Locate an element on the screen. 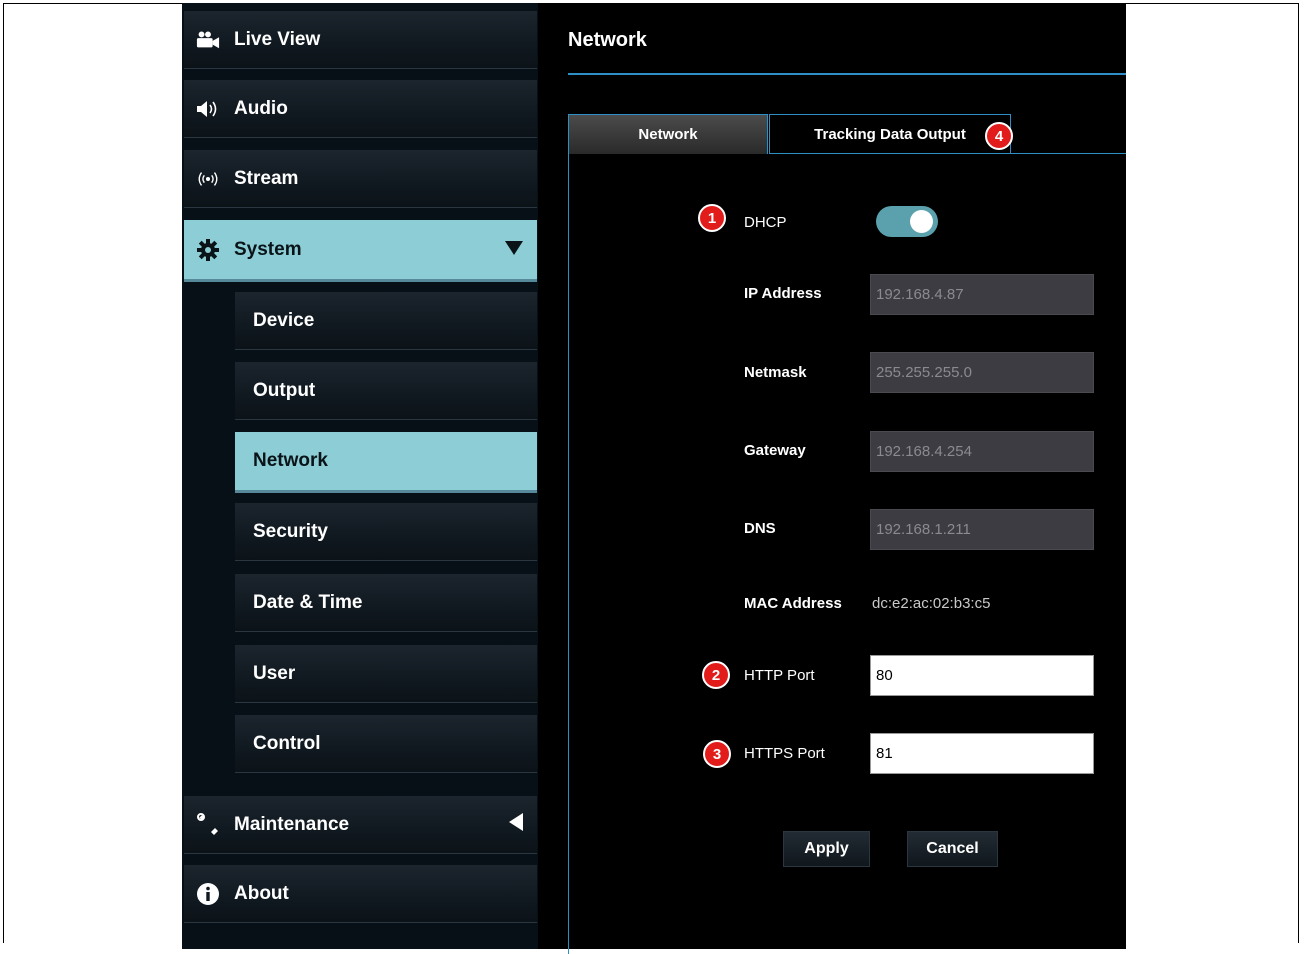  sidebar-item-label: System is located at coordinates (268, 249).